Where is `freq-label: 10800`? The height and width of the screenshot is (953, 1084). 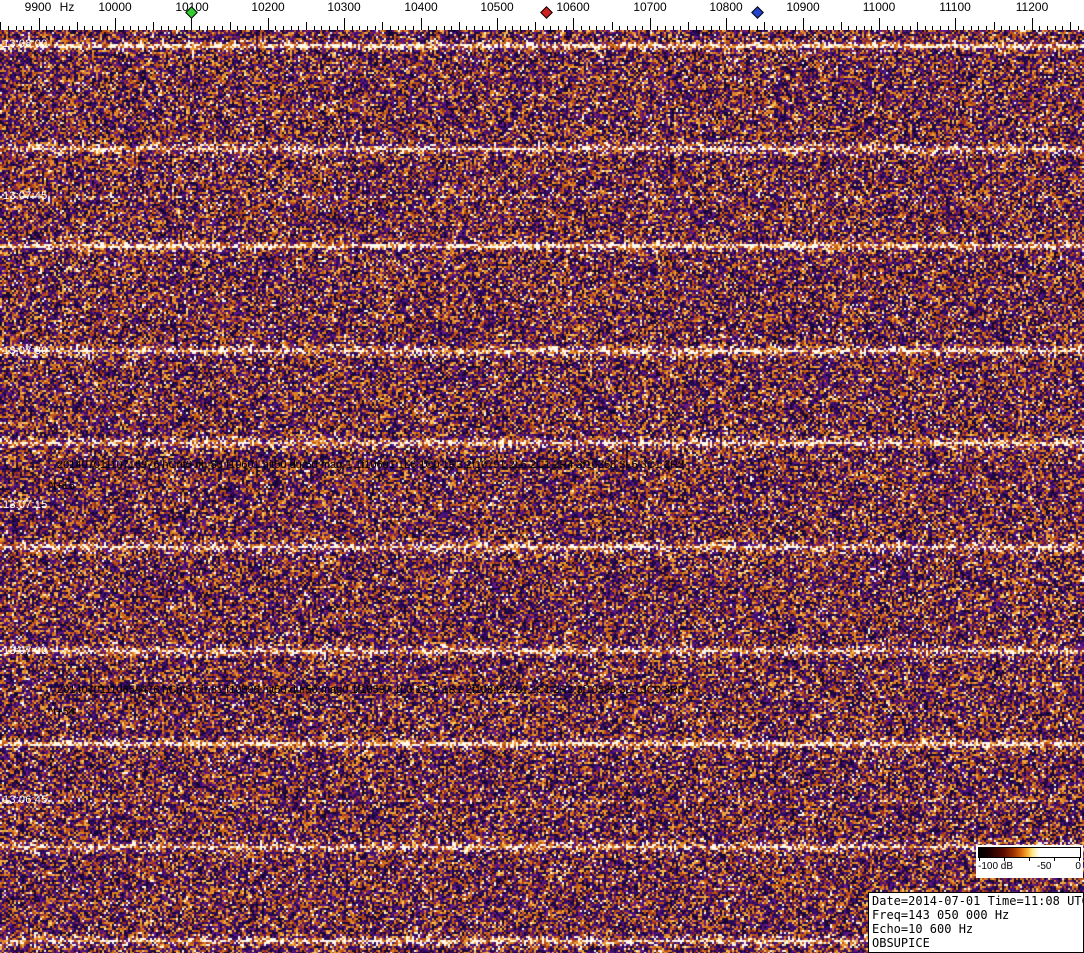 freq-label: 10800 is located at coordinates (726, 7).